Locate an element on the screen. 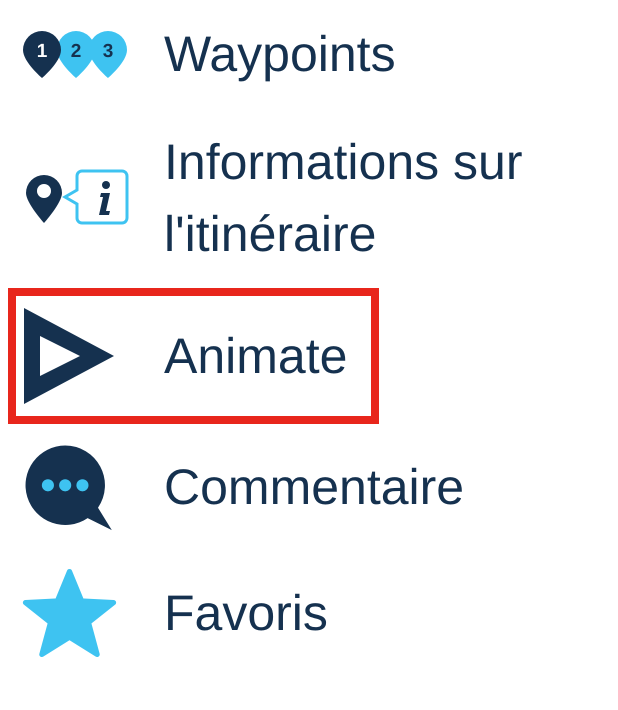  menu-item: 1 2 3 Waypoints is located at coordinates (218, 54).